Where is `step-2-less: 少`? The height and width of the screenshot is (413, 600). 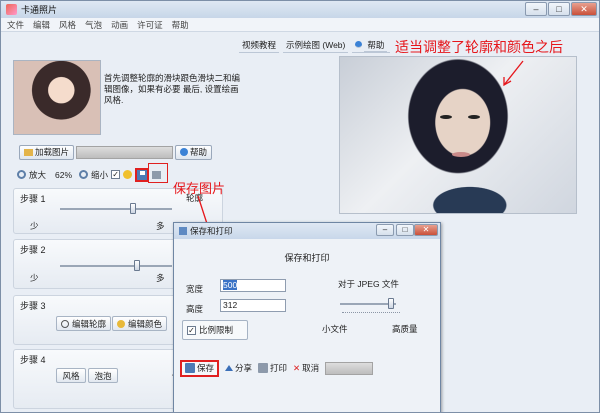 step-2-less: 少 is located at coordinates (34, 278).